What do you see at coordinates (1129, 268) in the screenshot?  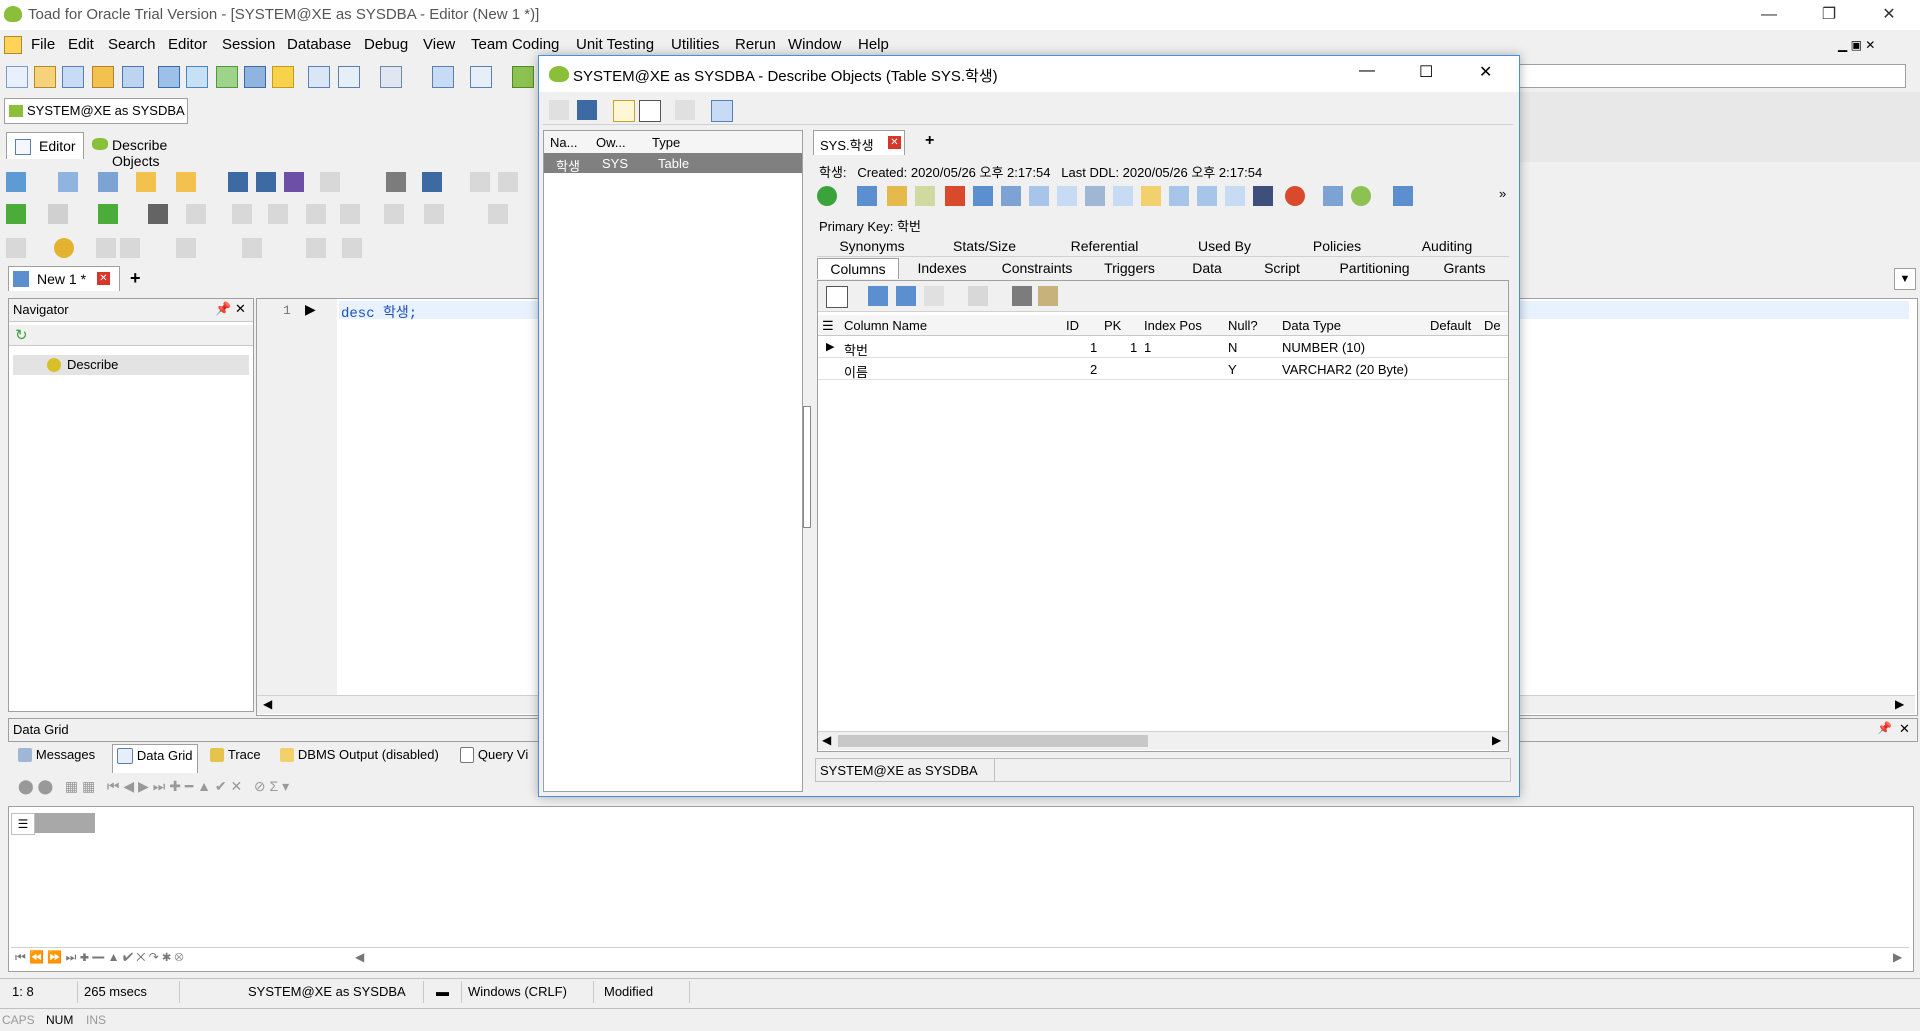 I see `tab-triggers: Triggers` at bounding box center [1129, 268].